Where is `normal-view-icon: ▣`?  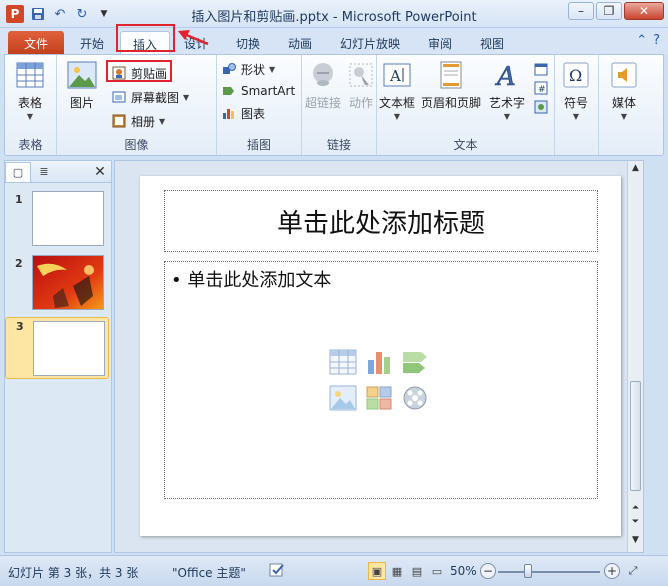 normal-view-icon: ▣ is located at coordinates (377, 571).